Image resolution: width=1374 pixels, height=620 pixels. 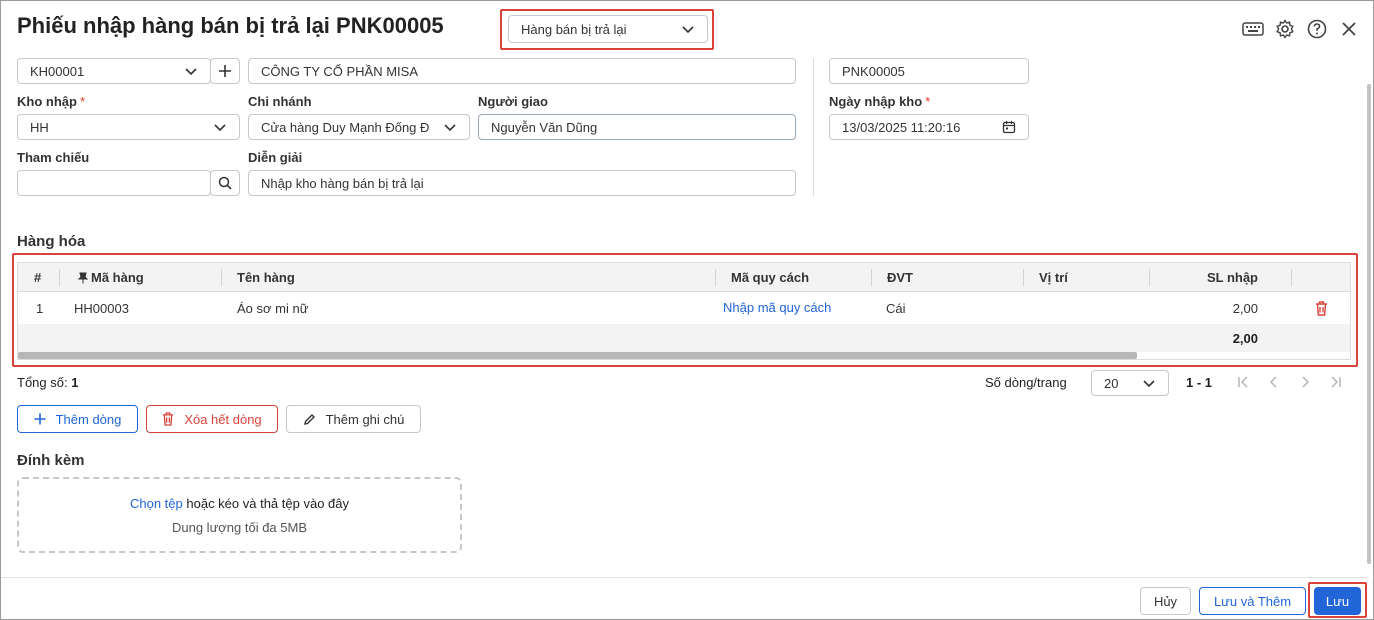 I want to click on warehouse-select: HH, so click(x=128, y=127).